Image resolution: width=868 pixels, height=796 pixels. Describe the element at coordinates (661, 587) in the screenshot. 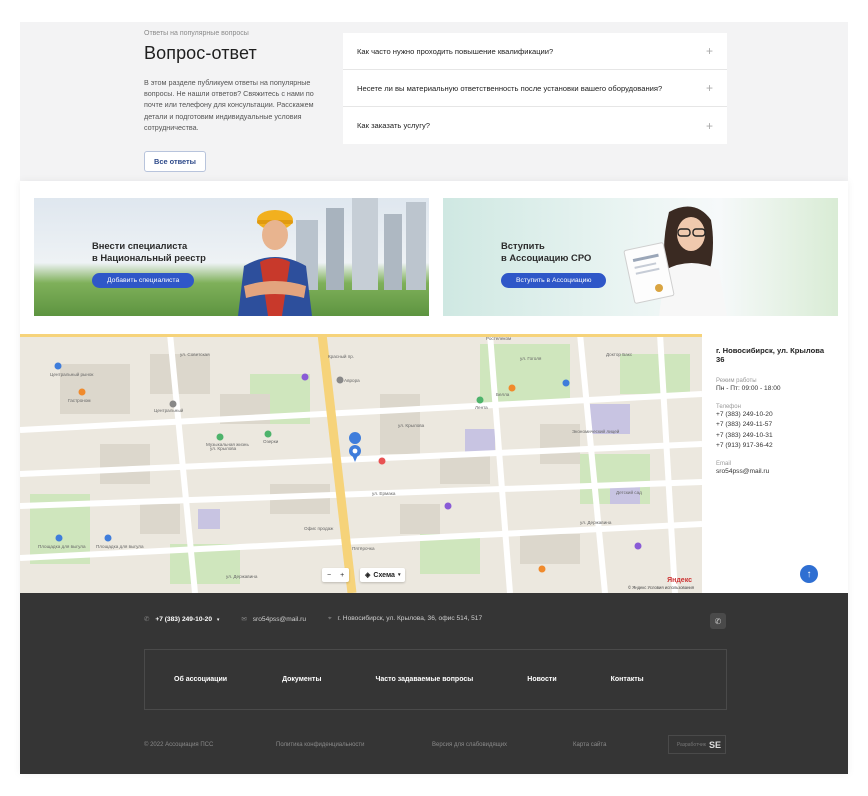

I see `map-copyright: © Яндекс Условия использования` at that location.